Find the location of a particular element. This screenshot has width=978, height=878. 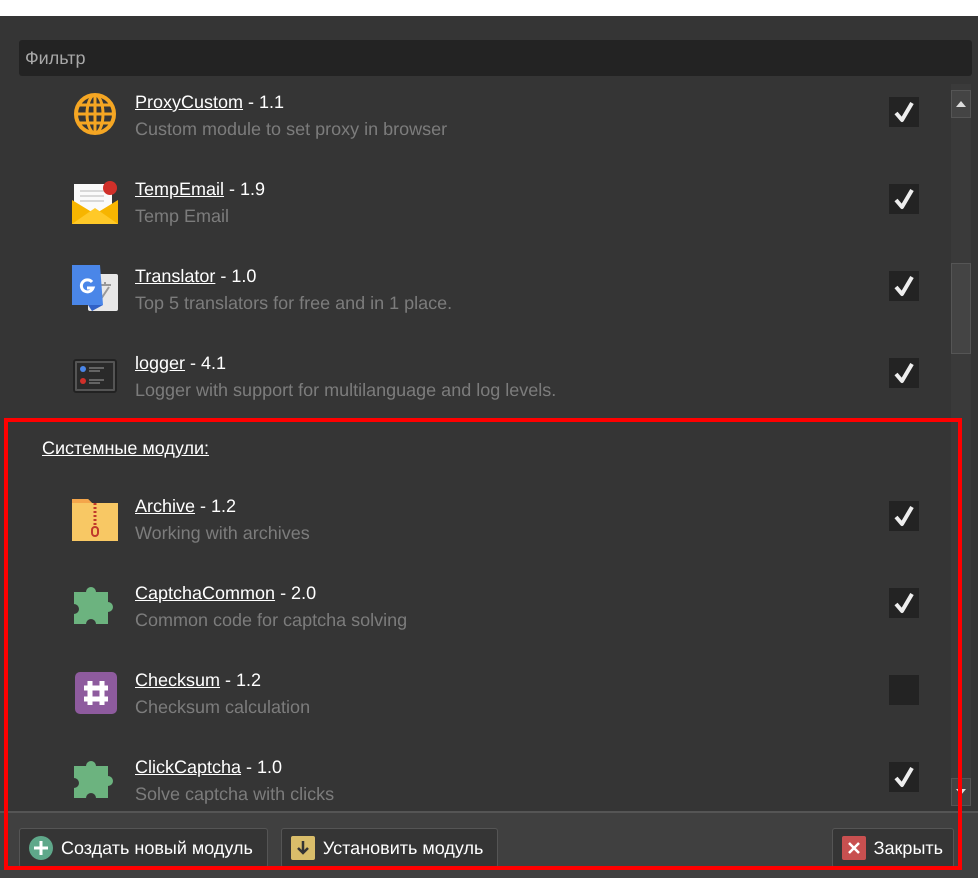

module-description: Common code for captcha solving is located at coordinates (271, 620).